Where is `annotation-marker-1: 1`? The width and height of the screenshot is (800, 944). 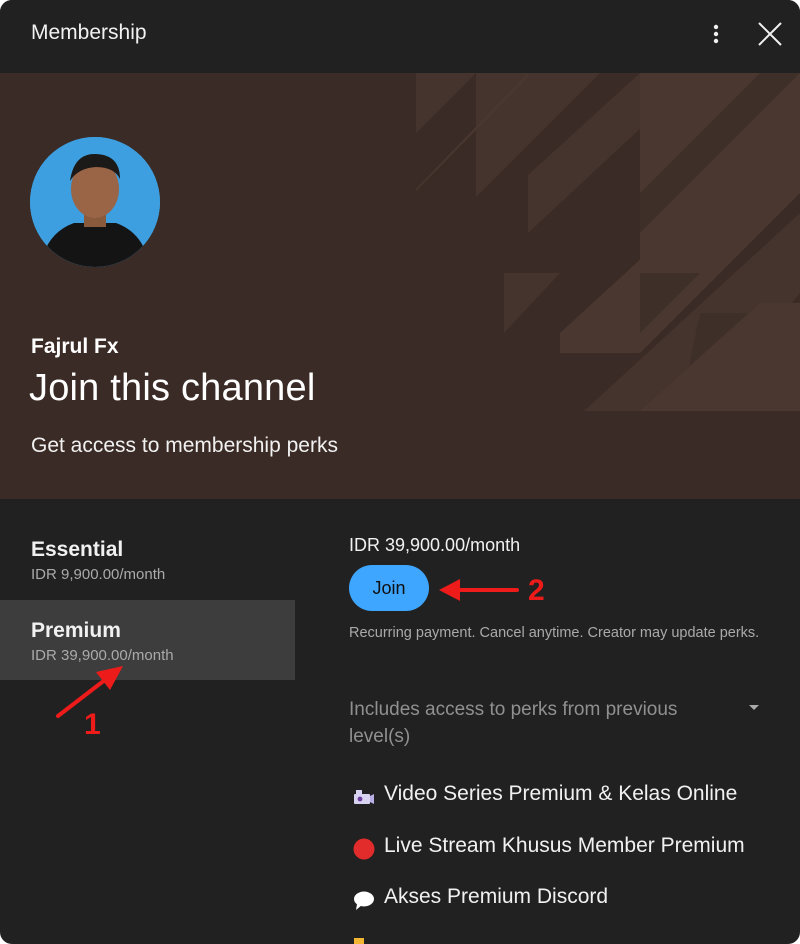
annotation-marker-1: 1 is located at coordinates (92, 724).